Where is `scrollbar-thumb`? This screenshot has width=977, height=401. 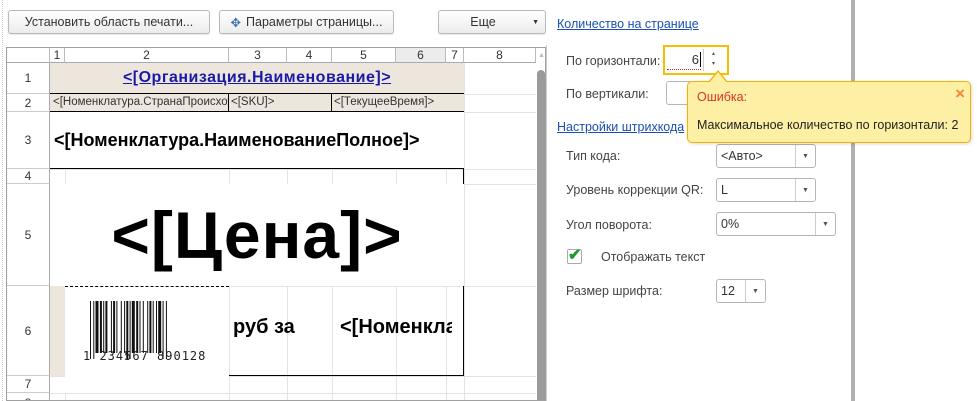 scrollbar-thumb is located at coordinates (541, 235).